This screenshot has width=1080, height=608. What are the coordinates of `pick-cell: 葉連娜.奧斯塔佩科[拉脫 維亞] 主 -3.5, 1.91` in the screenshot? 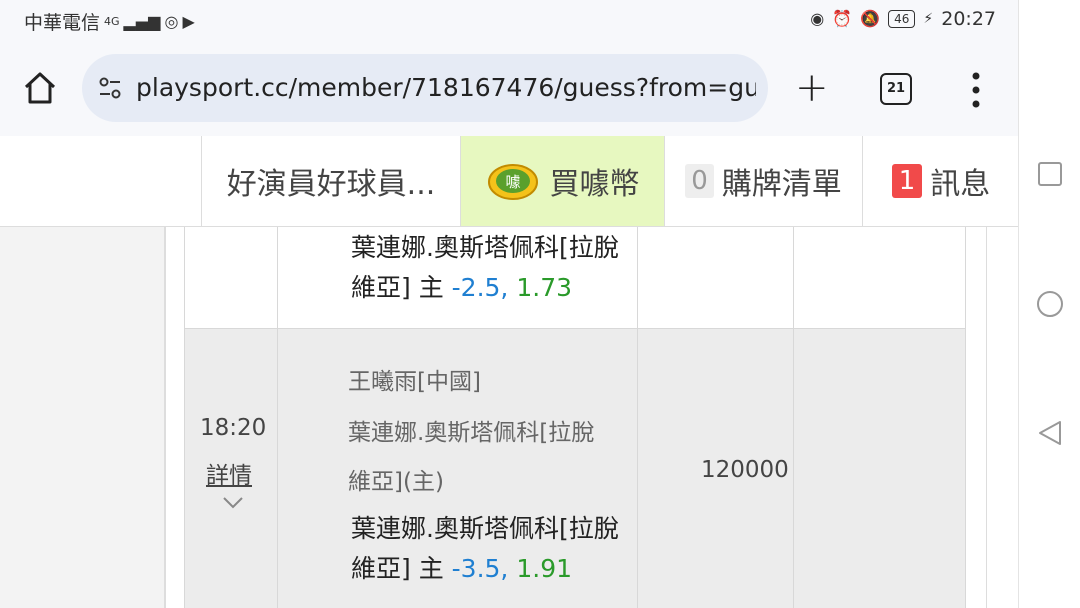 It's located at (485, 549).